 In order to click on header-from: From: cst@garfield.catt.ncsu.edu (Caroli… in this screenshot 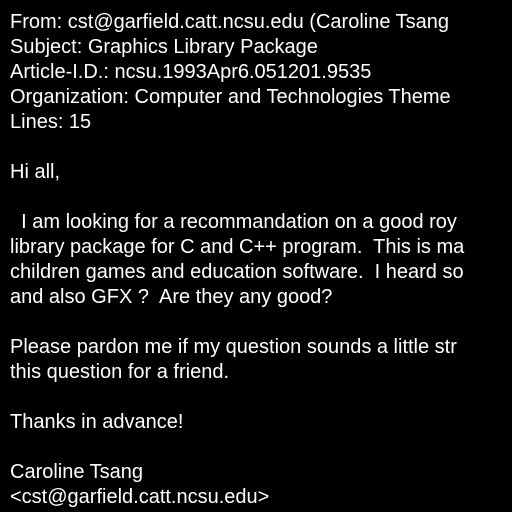, I will do `click(230, 22)`.